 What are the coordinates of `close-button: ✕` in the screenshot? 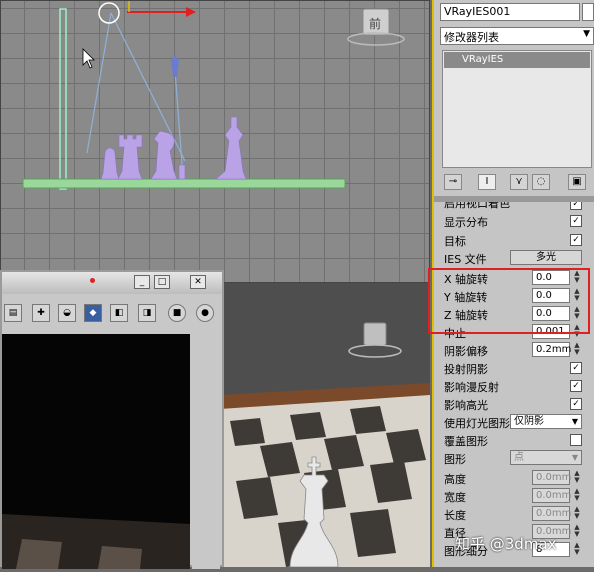 It's located at (198, 282).